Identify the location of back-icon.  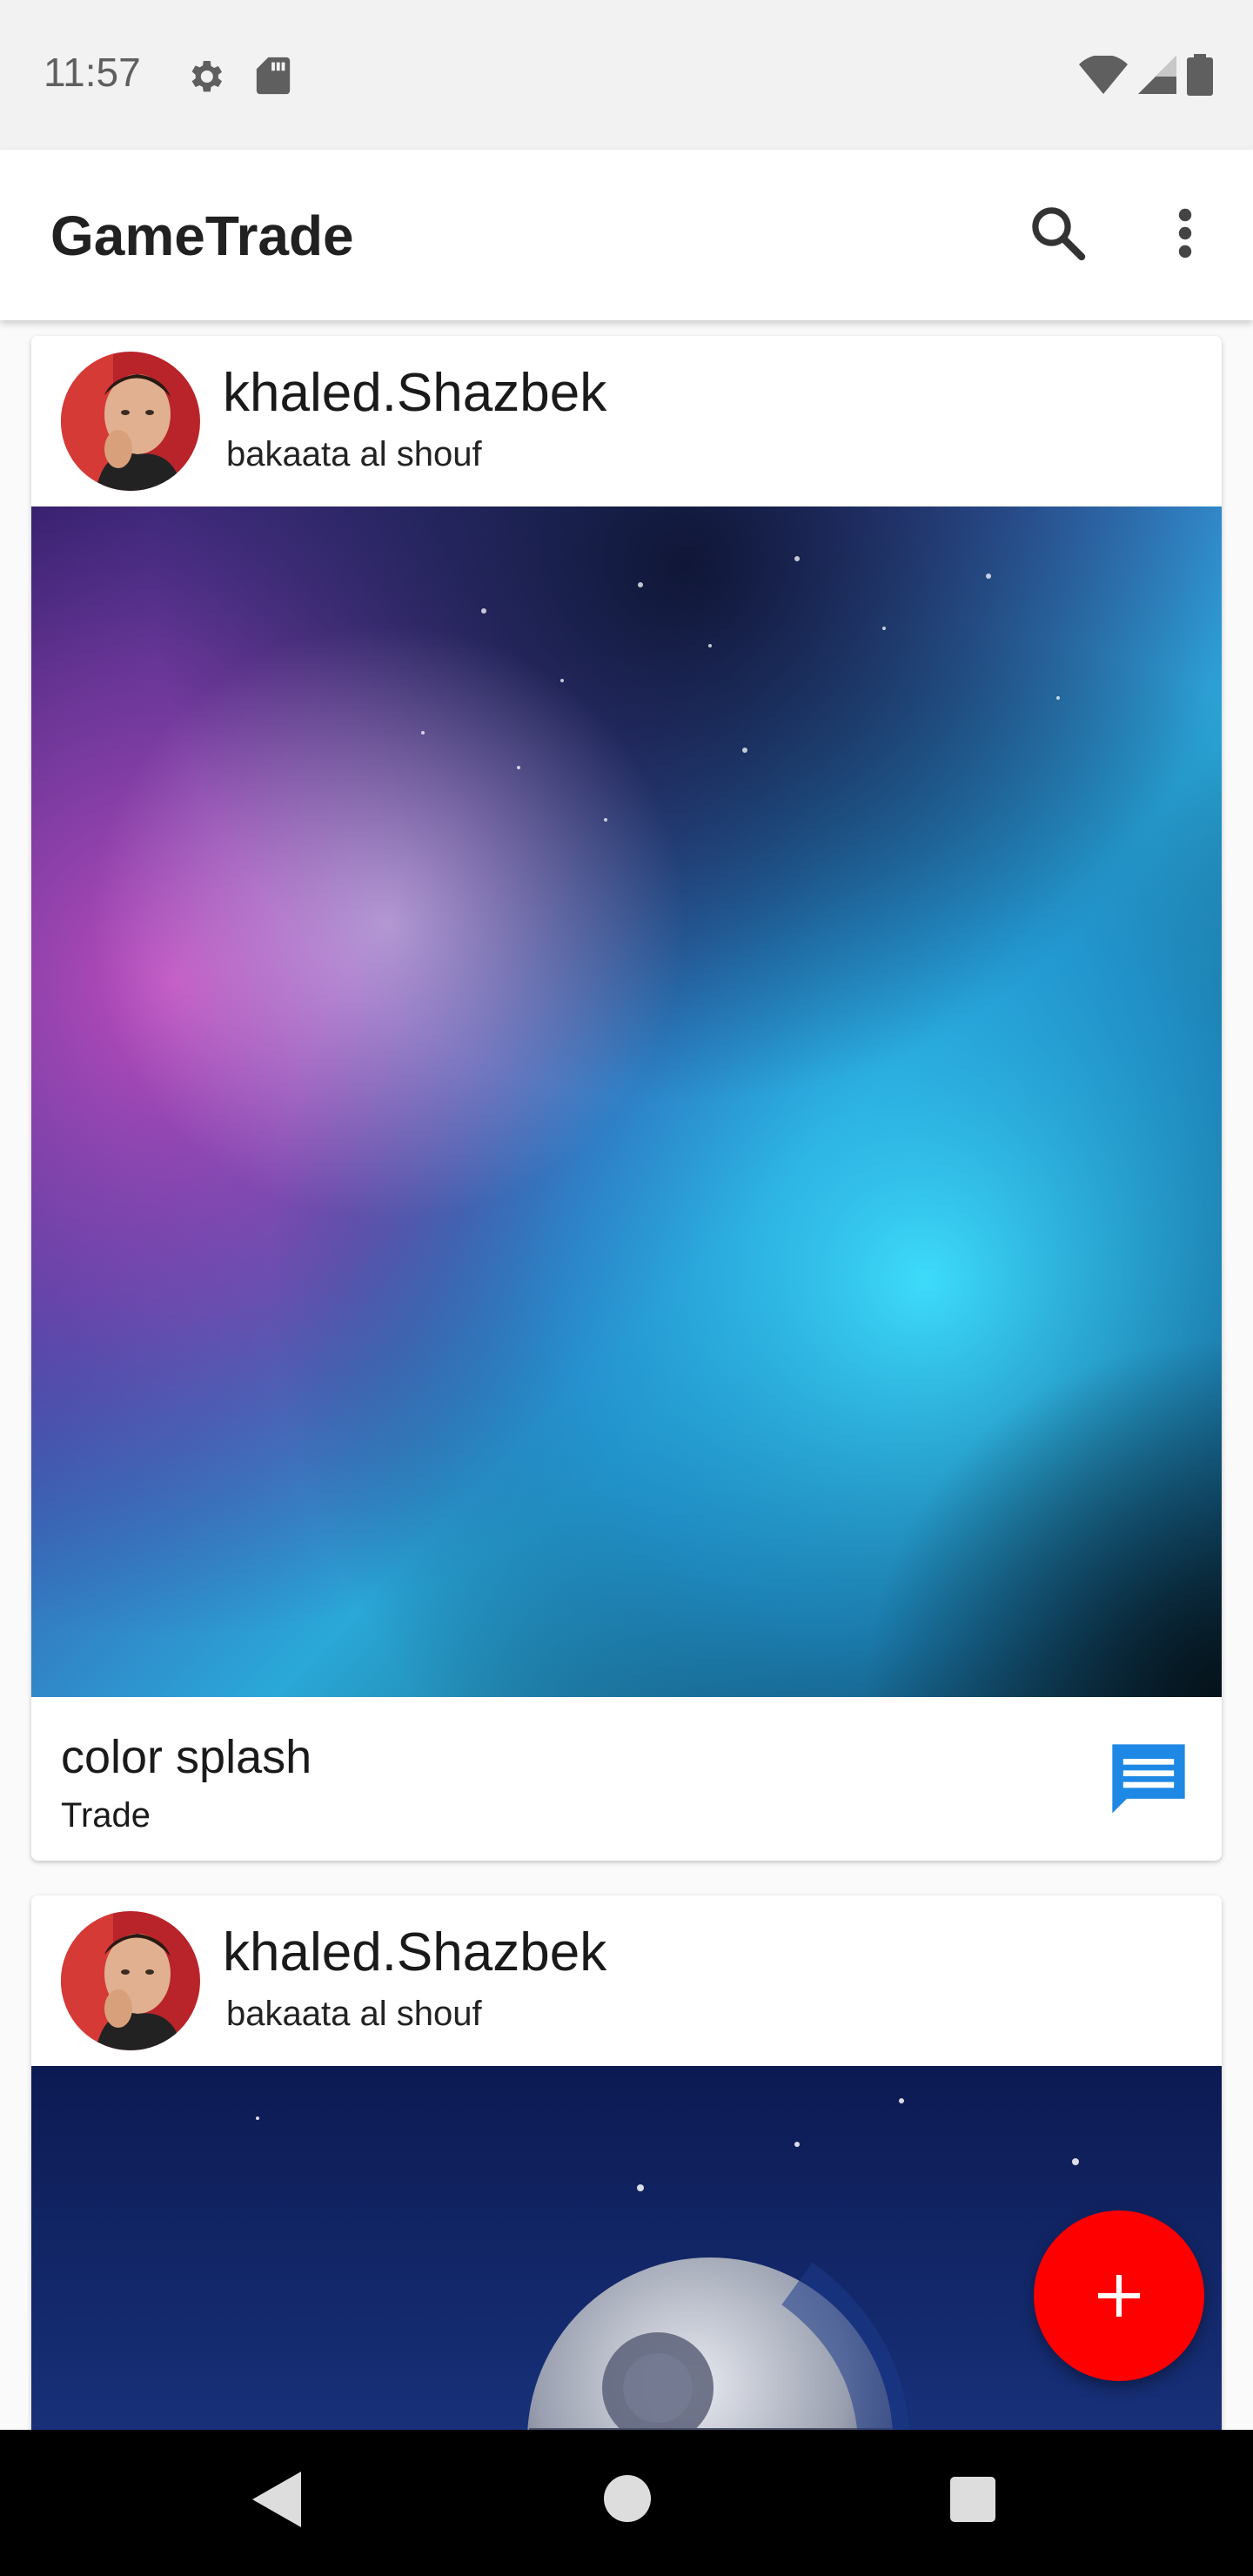
(276, 2499).